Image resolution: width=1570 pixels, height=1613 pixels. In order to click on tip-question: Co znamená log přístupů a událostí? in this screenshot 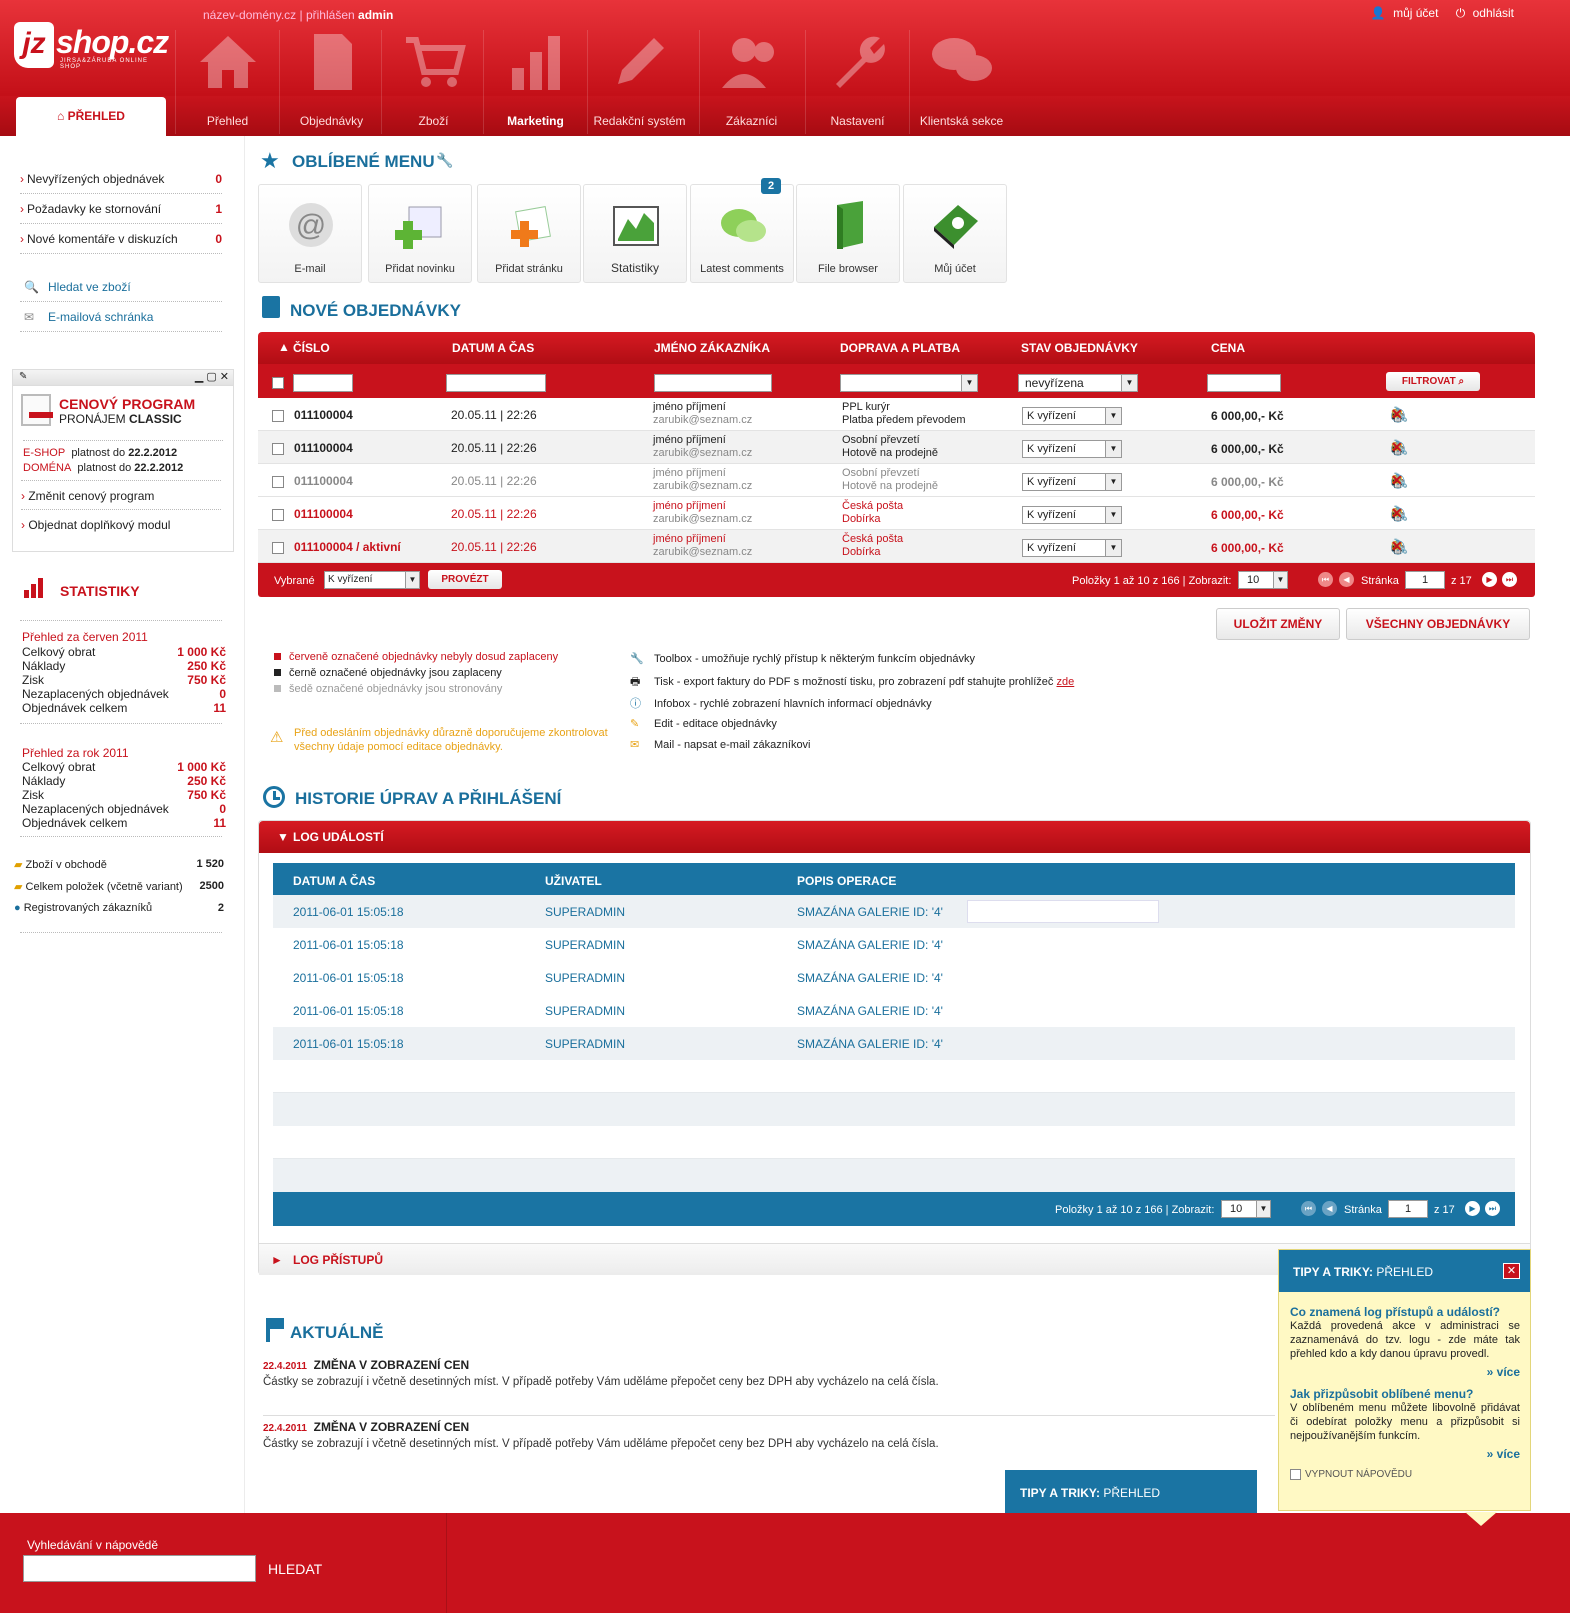, I will do `click(1405, 1312)`.